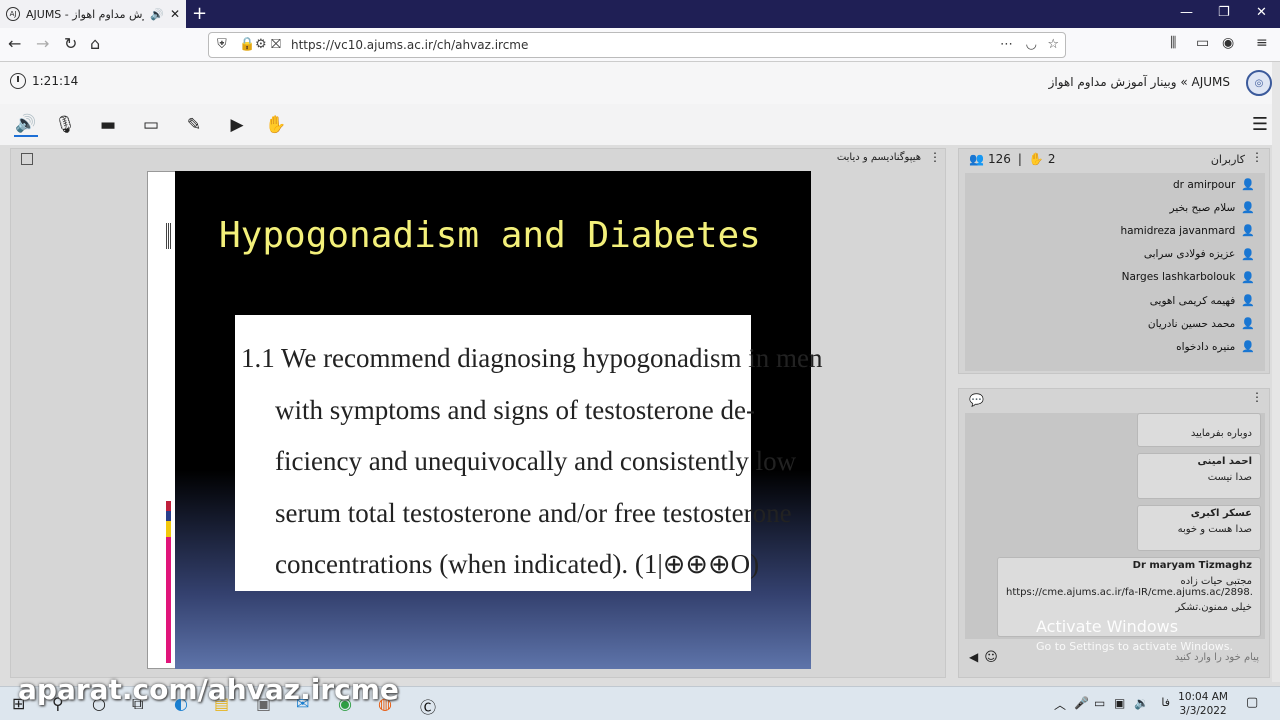  What do you see at coordinates (13, 14) in the screenshot?
I see `favicon-icon: AJ` at bounding box center [13, 14].